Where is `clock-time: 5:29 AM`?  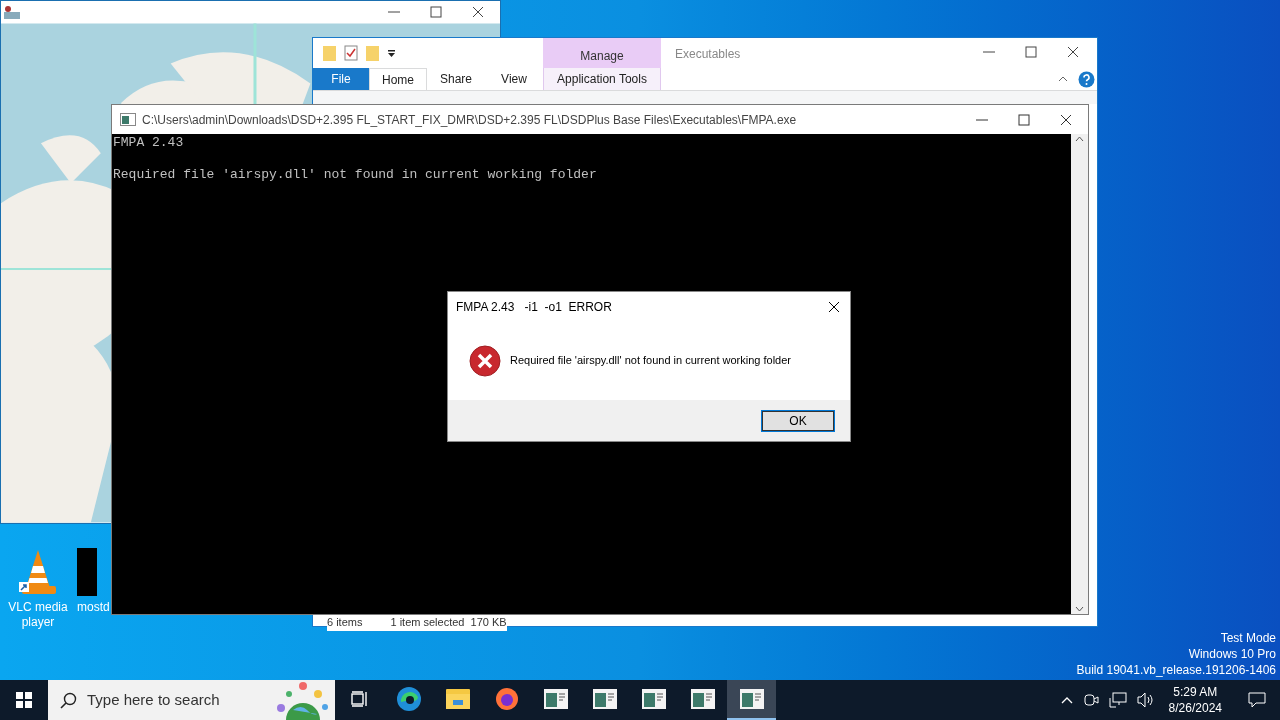 clock-time: 5:29 AM is located at coordinates (1195, 692).